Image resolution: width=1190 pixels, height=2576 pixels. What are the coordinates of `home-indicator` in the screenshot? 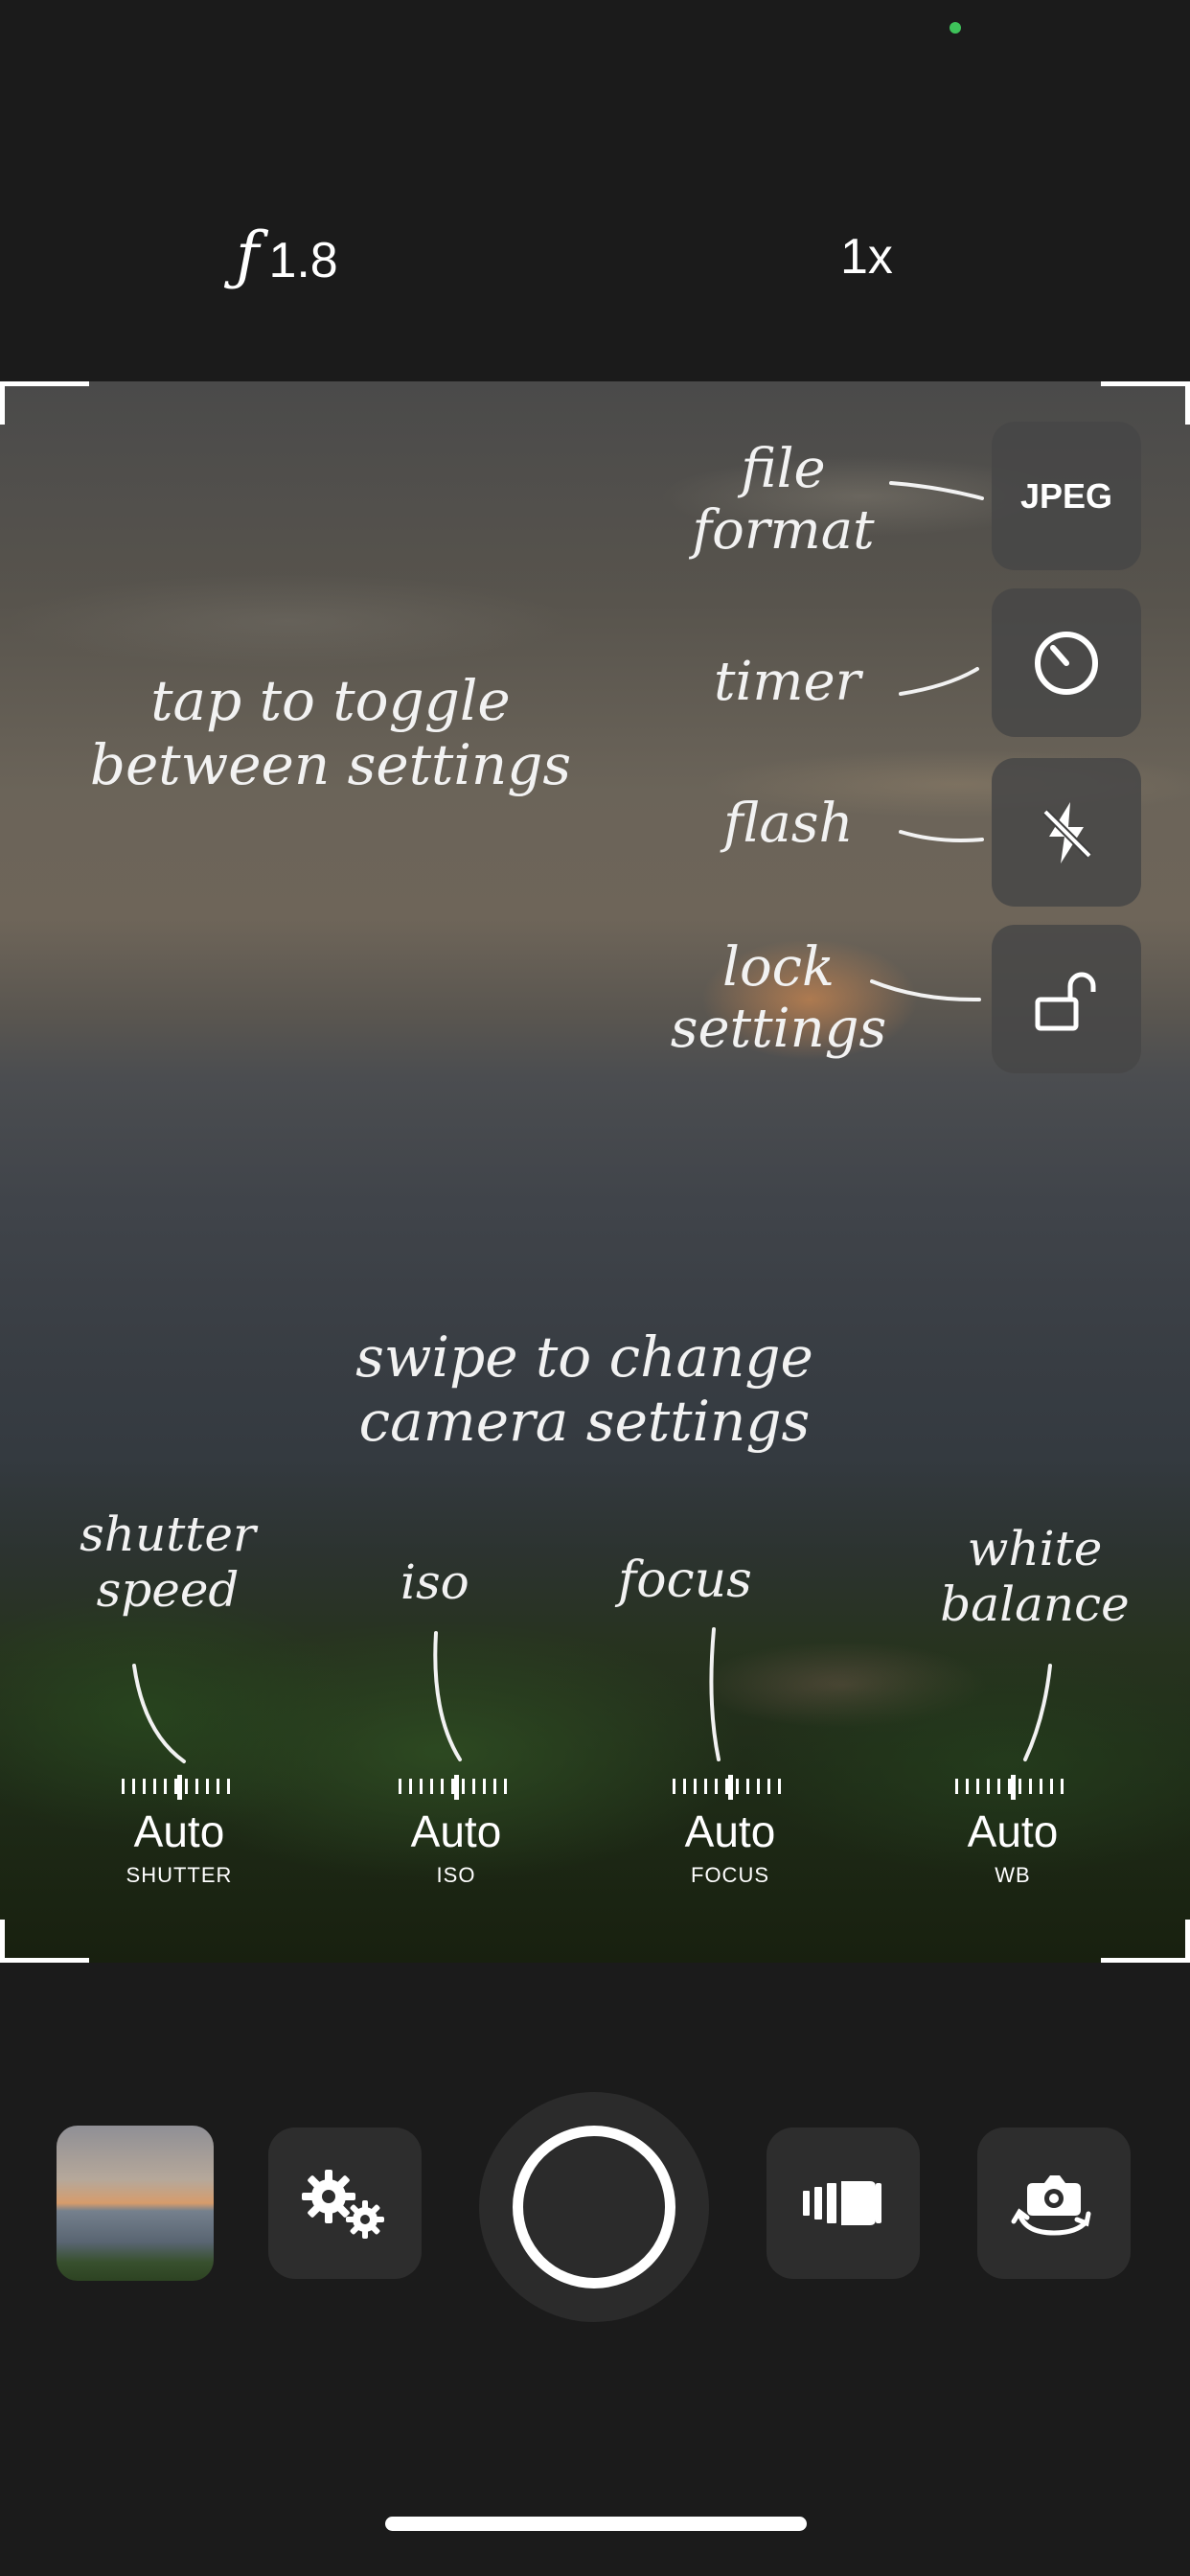 It's located at (596, 2524).